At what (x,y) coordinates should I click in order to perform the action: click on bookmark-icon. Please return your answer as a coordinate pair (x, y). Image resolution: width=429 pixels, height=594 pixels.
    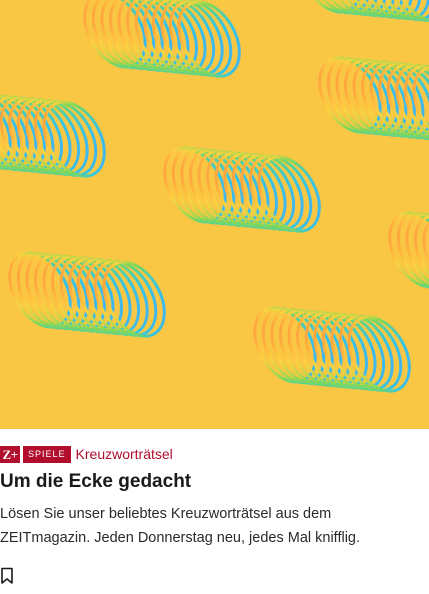
    Looking at the image, I should click on (7, 575).